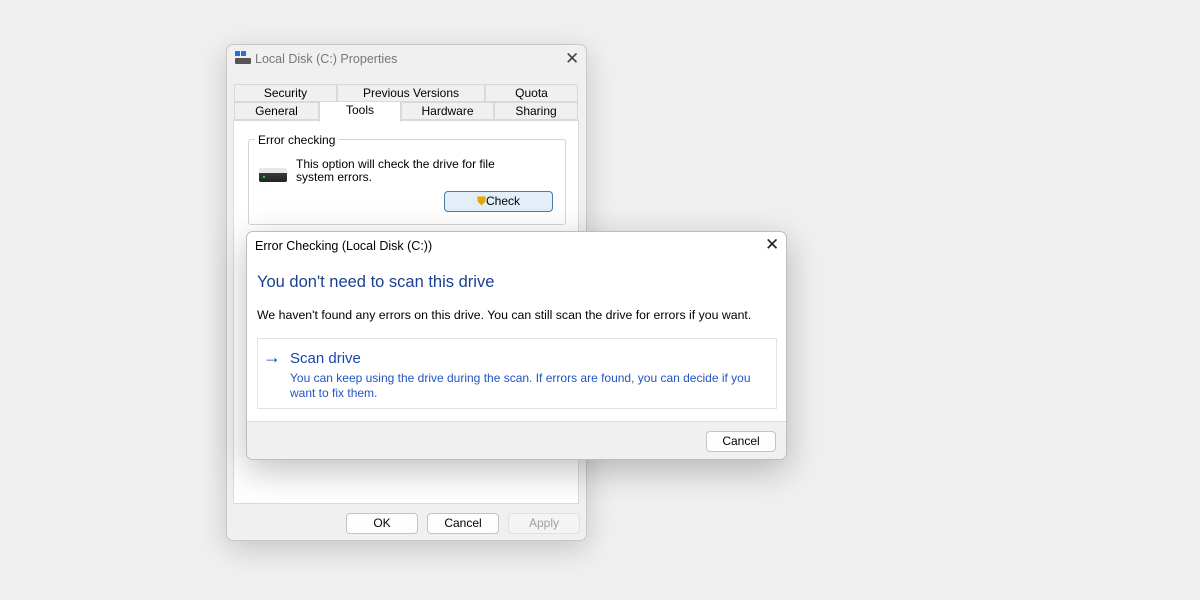 The height and width of the screenshot is (600, 1200). I want to click on hard-drive-icon, so click(273, 175).